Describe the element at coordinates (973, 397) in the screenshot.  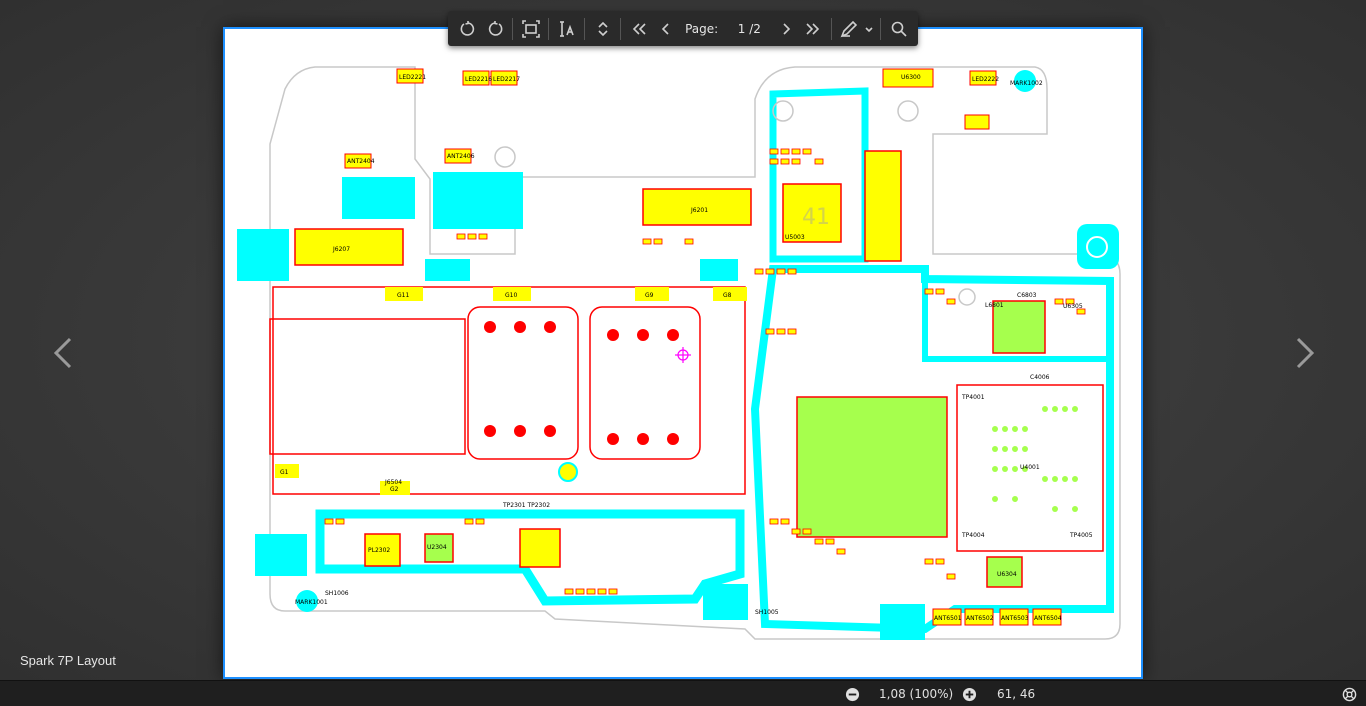
I see `label-tp4001: TP4001` at that location.